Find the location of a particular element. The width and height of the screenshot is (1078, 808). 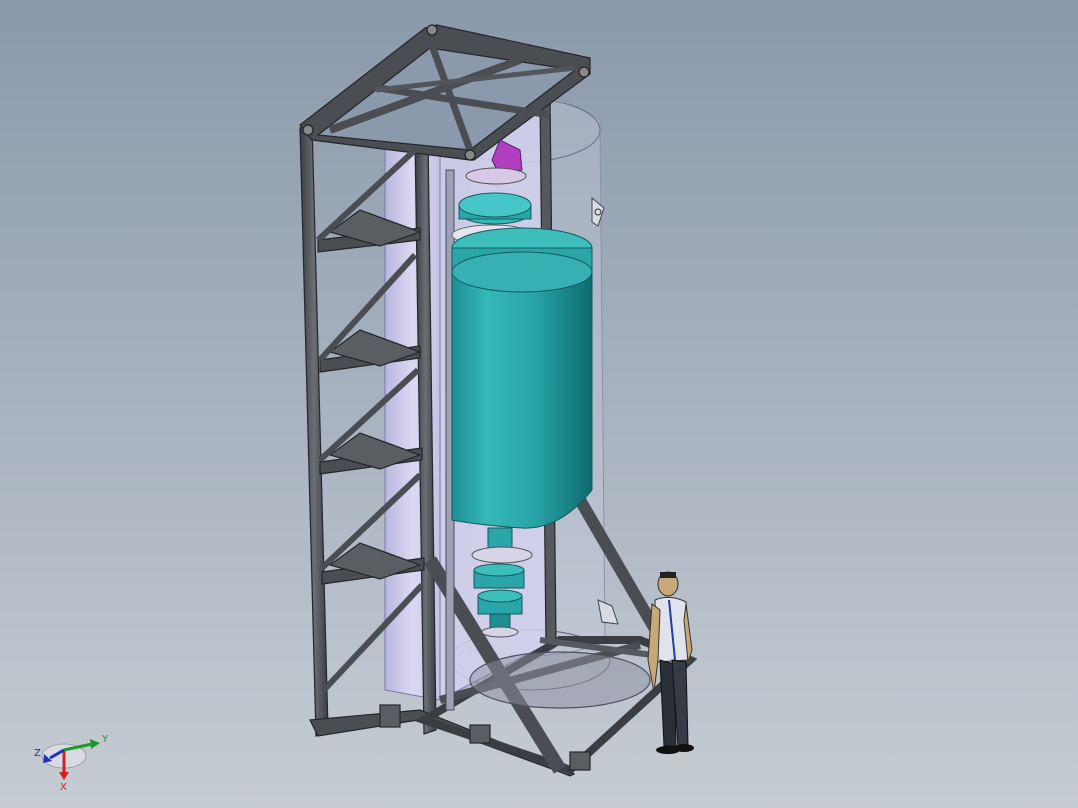

coordinate-triad-icon: X Y Z is located at coordinates (75, 763).